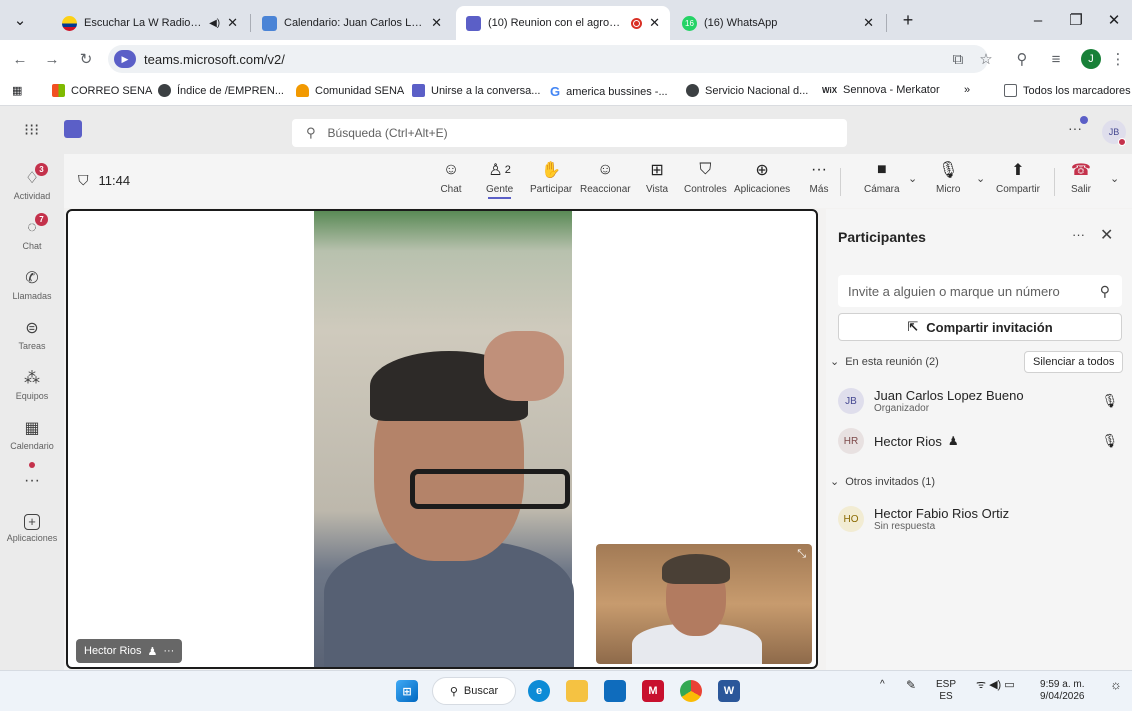 This screenshot has height=711, width=1132. I want to click on notifications-icon: ☼, so click(1116, 684).